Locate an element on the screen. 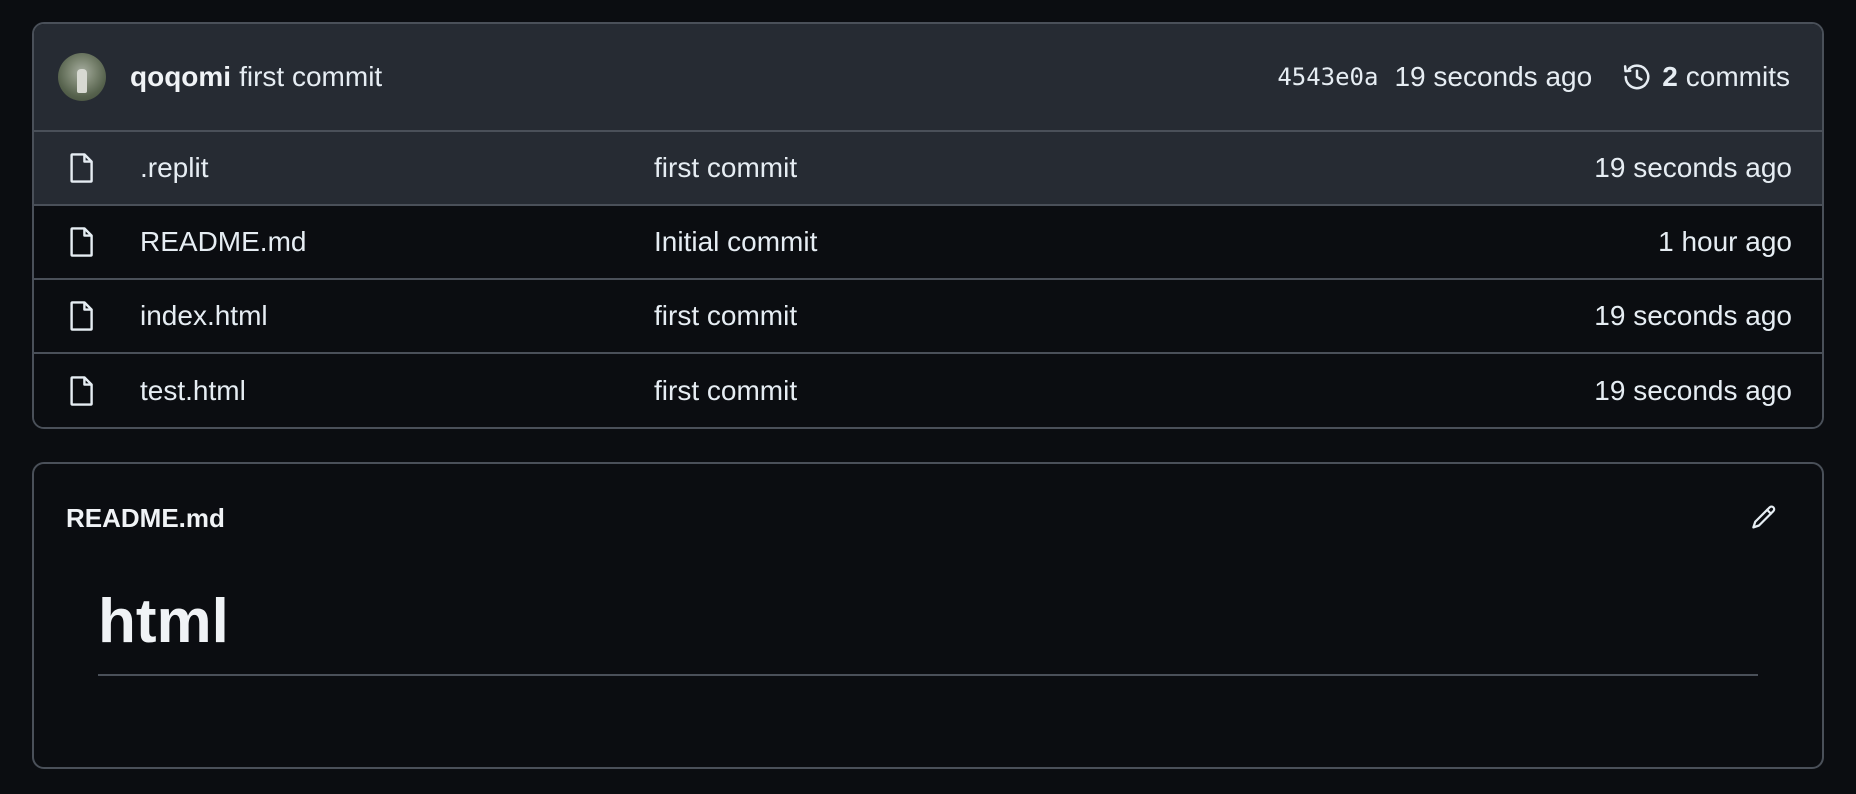  file-name-link: README.md is located at coordinates (397, 242).